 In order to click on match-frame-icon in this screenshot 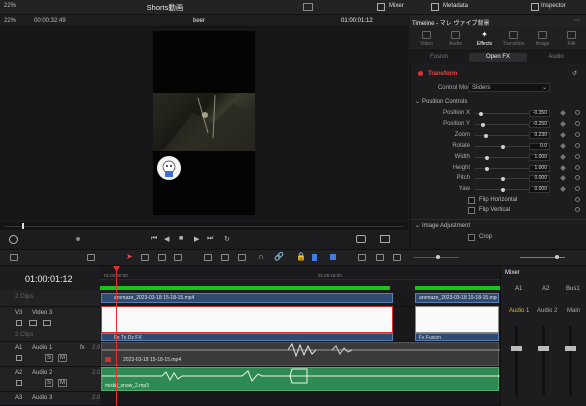, I will do `click(361, 239)`.